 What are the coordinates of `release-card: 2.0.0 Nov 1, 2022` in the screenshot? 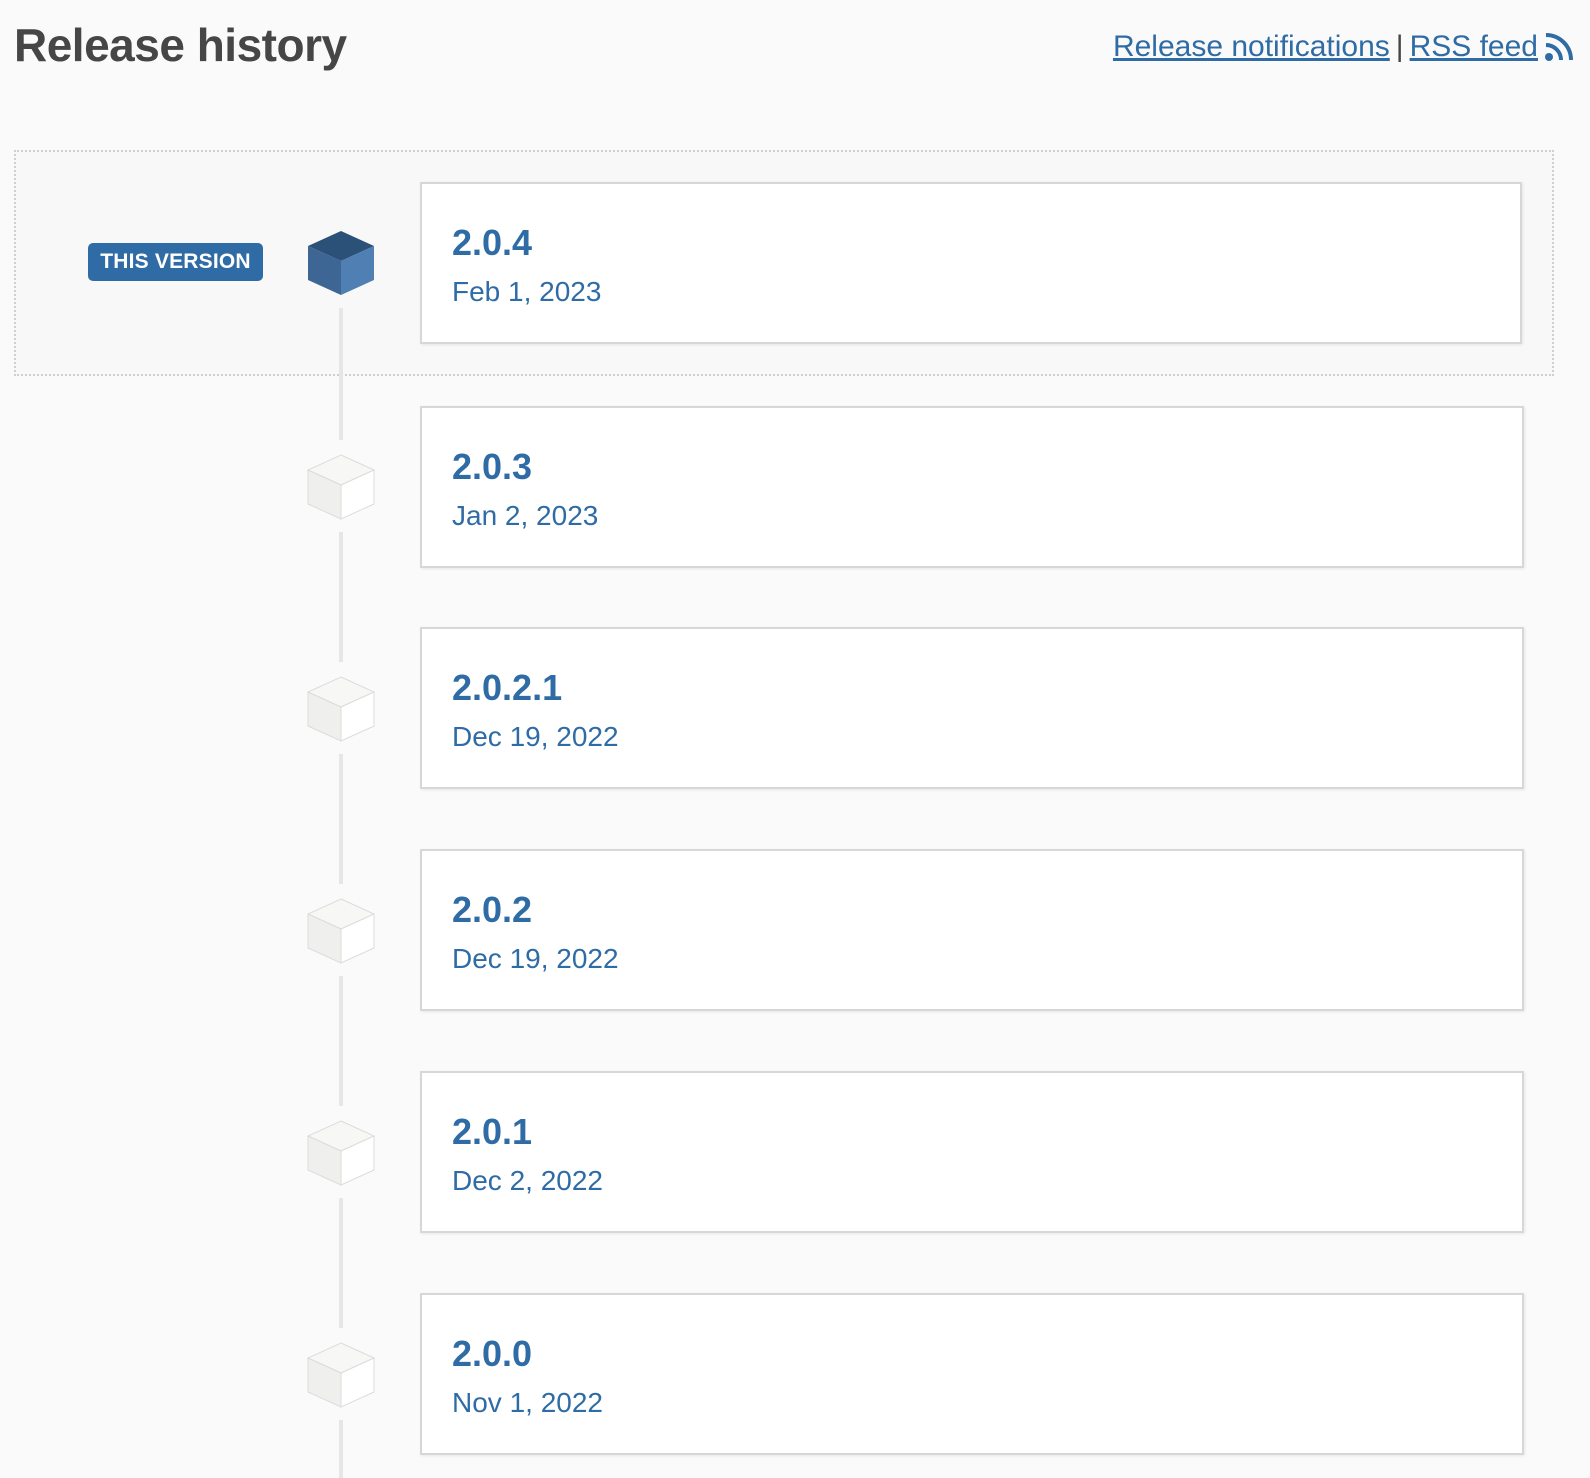 It's located at (972, 1374).